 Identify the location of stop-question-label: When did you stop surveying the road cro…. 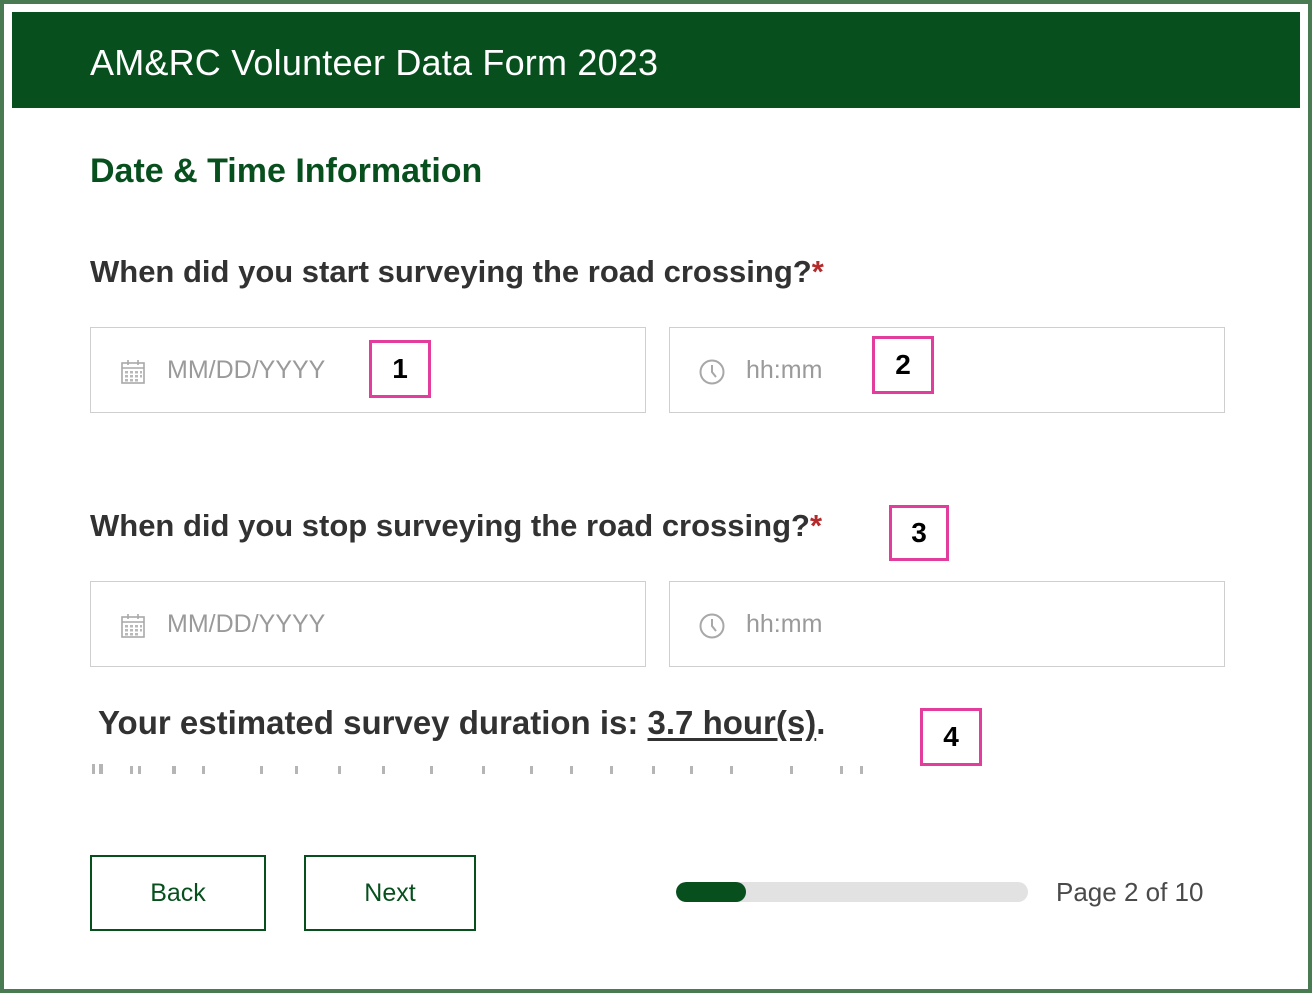
(456, 526).